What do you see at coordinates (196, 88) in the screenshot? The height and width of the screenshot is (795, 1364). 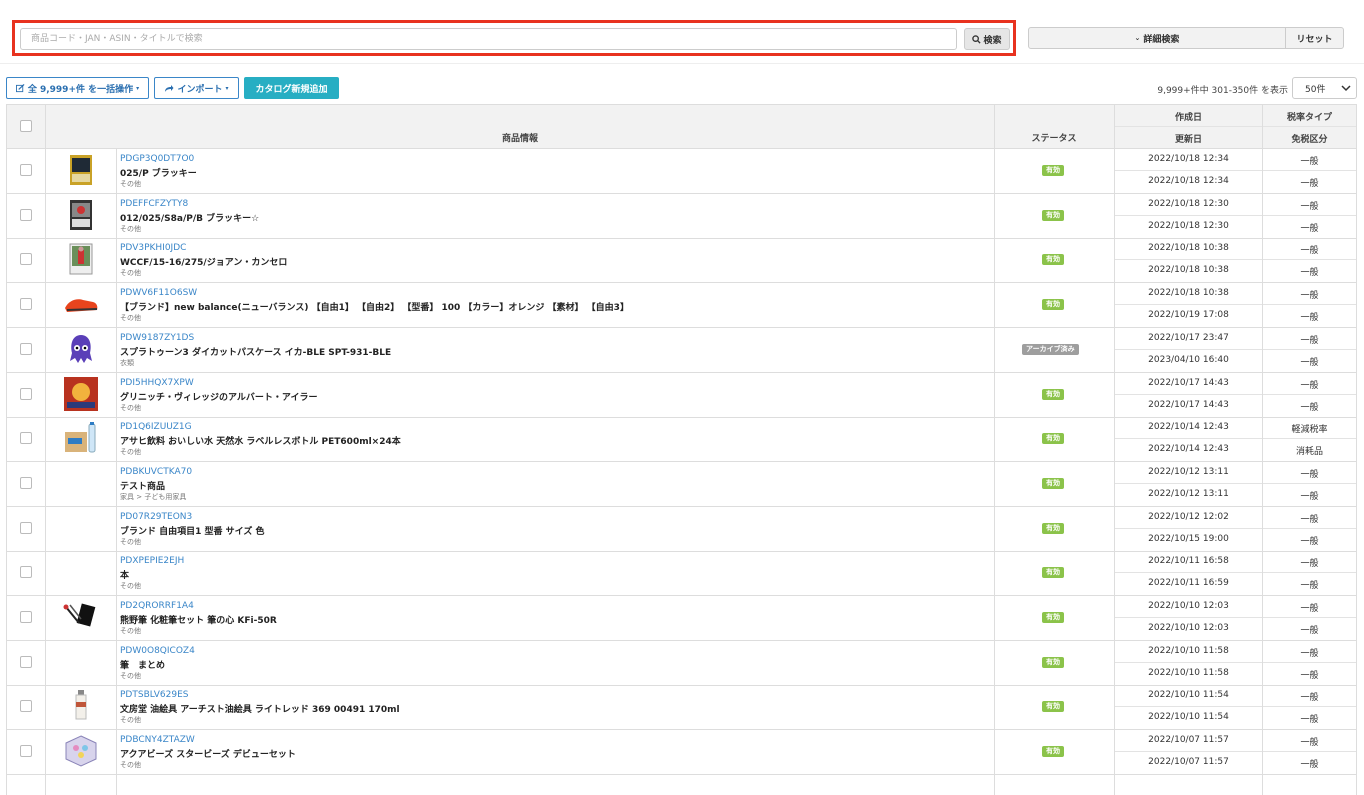 I see `import-button: インポート ▾` at bounding box center [196, 88].